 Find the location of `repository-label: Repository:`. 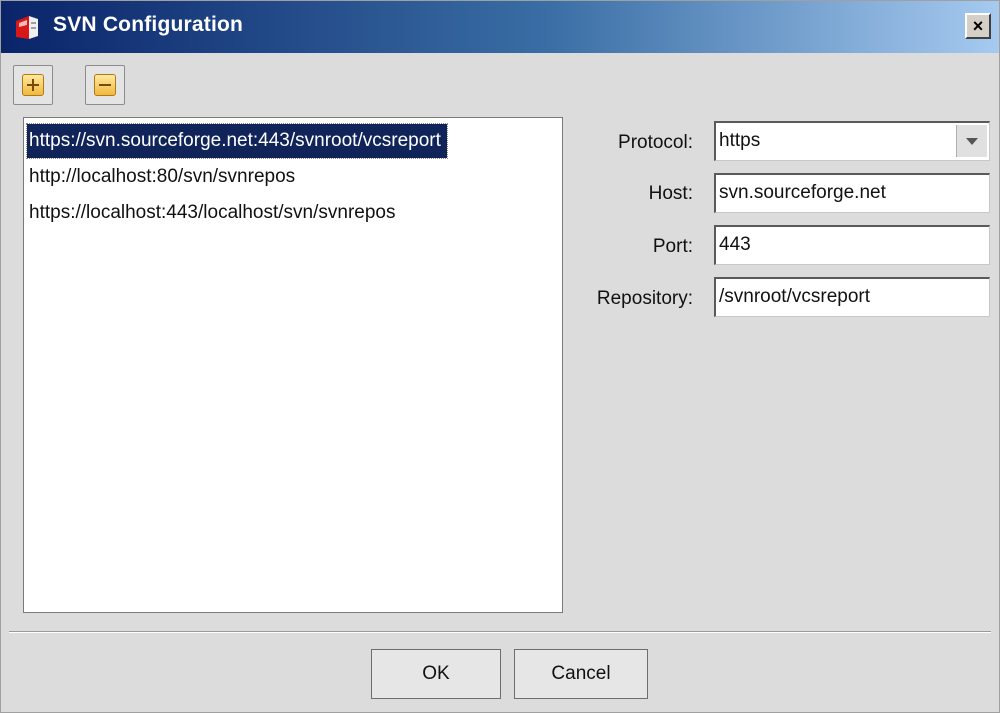

repository-label: Repository: is located at coordinates (644, 298).